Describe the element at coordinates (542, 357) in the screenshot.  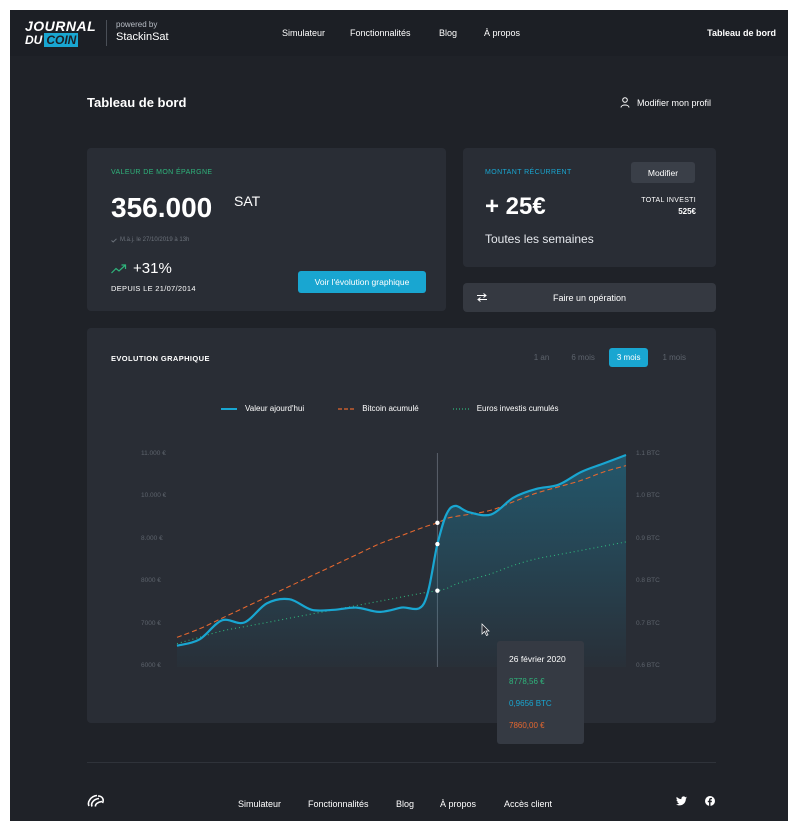
I see `period-1-an: 1 an` at that location.